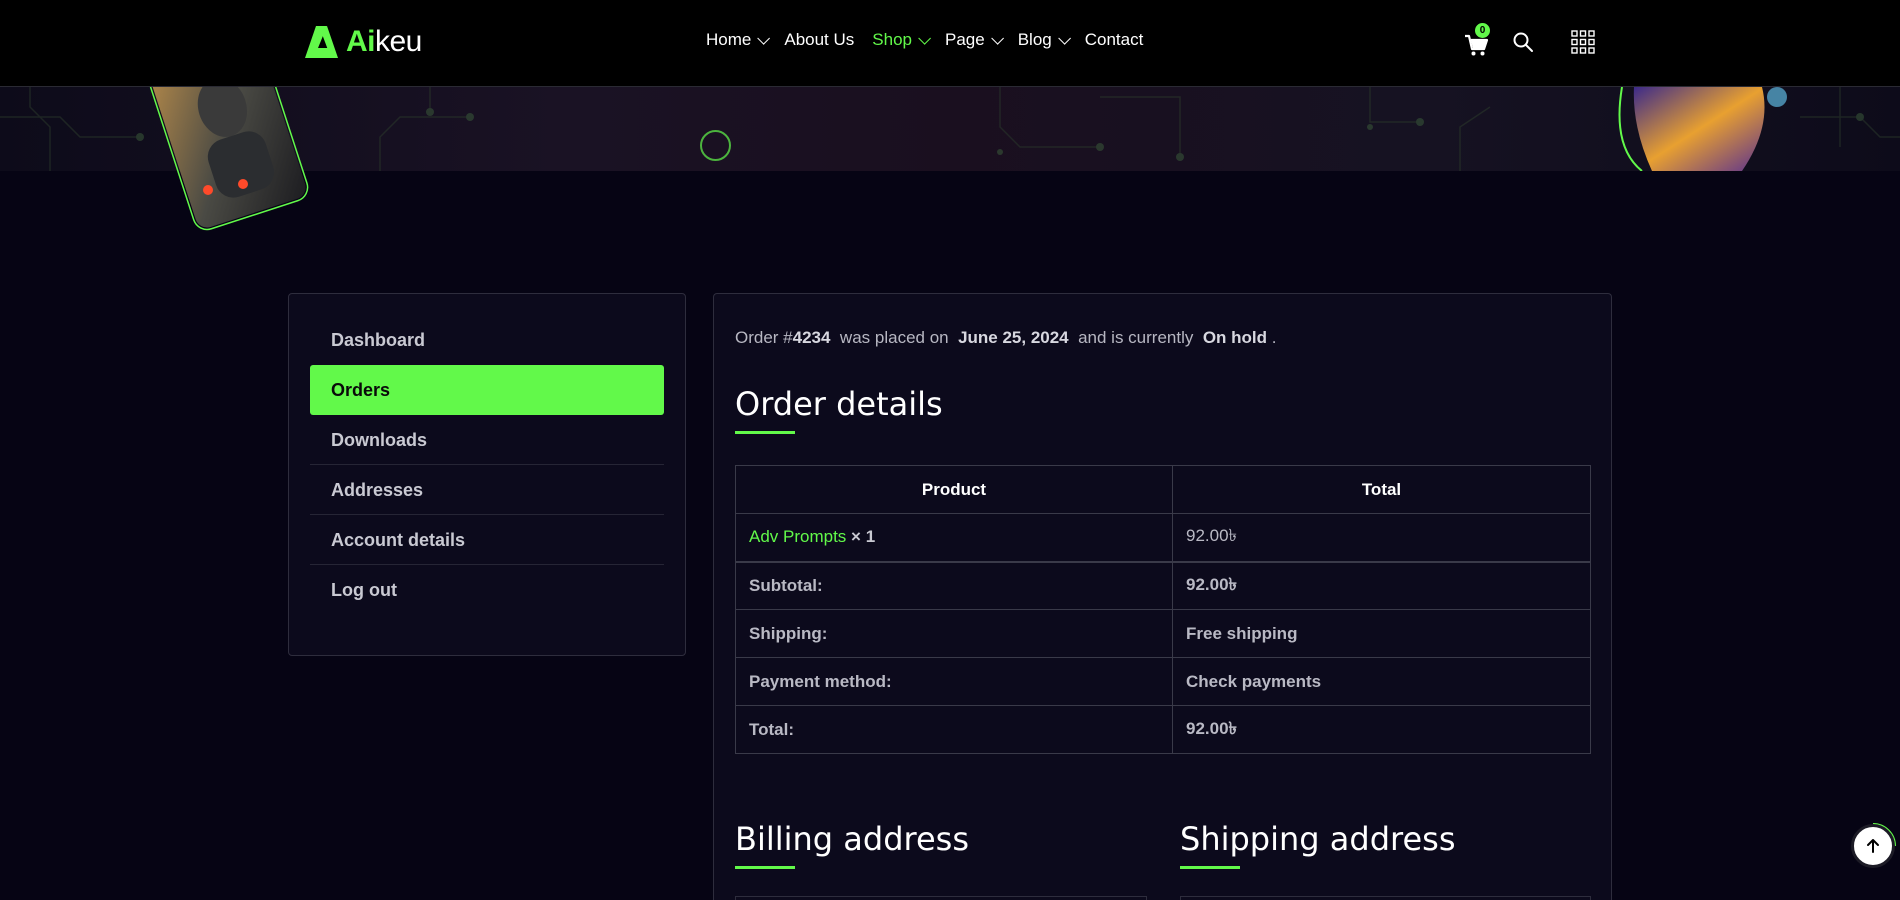 This screenshot has width=1900, height=900. I want to click on shipping-address-title: Shipping address, so click(1318, 839).